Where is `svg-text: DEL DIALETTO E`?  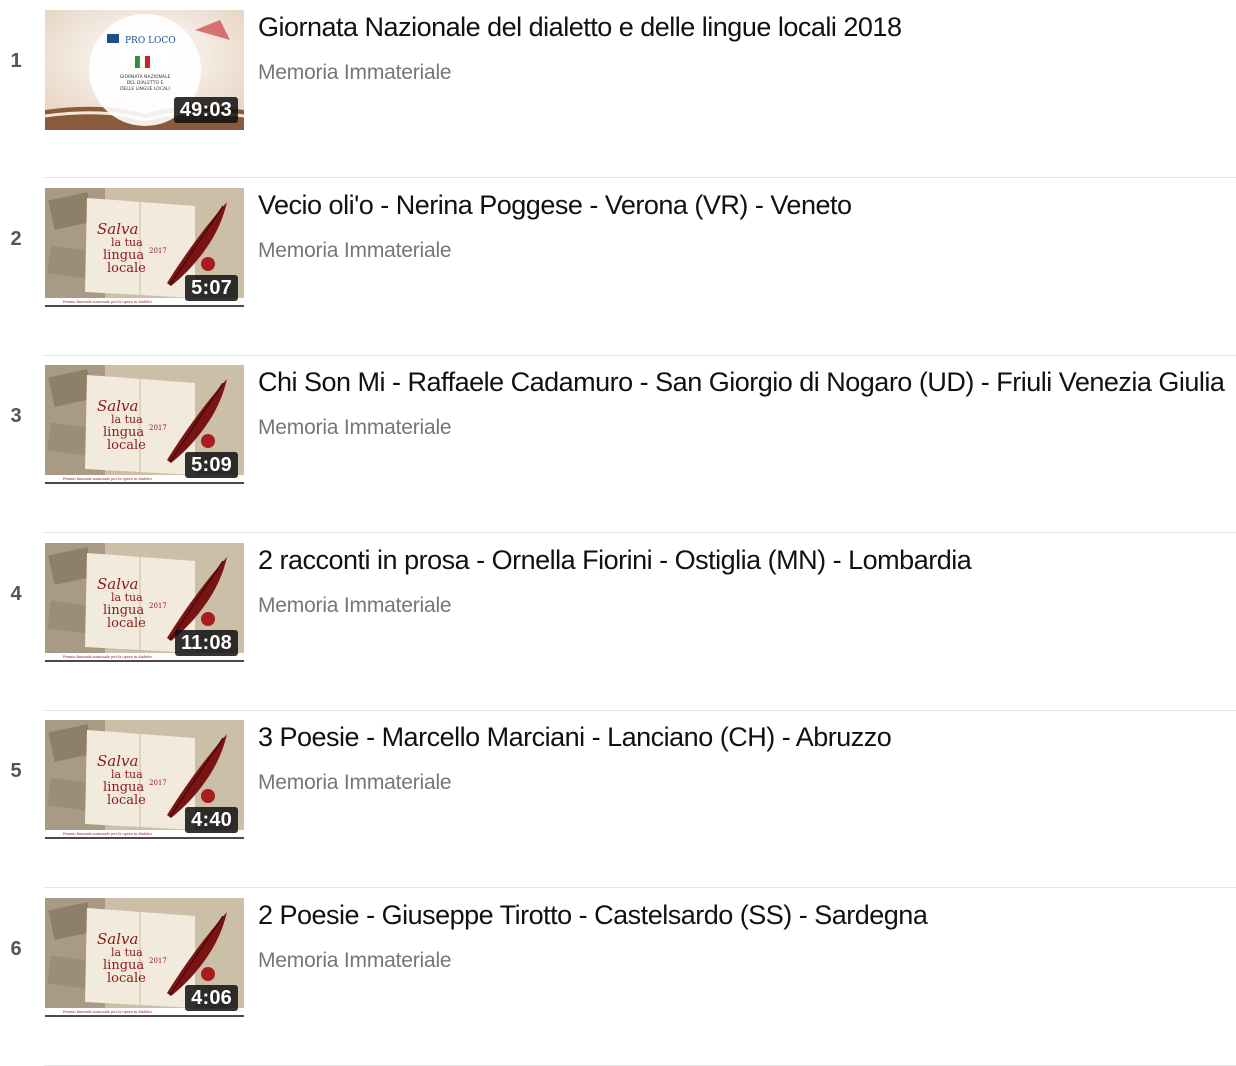 svg-text: DEL DIALETTO E is located at coordinates (145, 83).